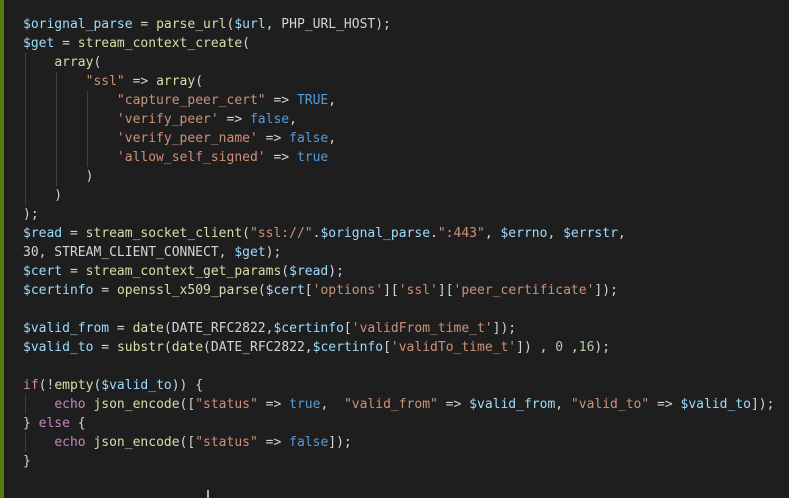  Describe the element at coordinates (406, 214) in the screenshot. I see `code-line: );` at that location.